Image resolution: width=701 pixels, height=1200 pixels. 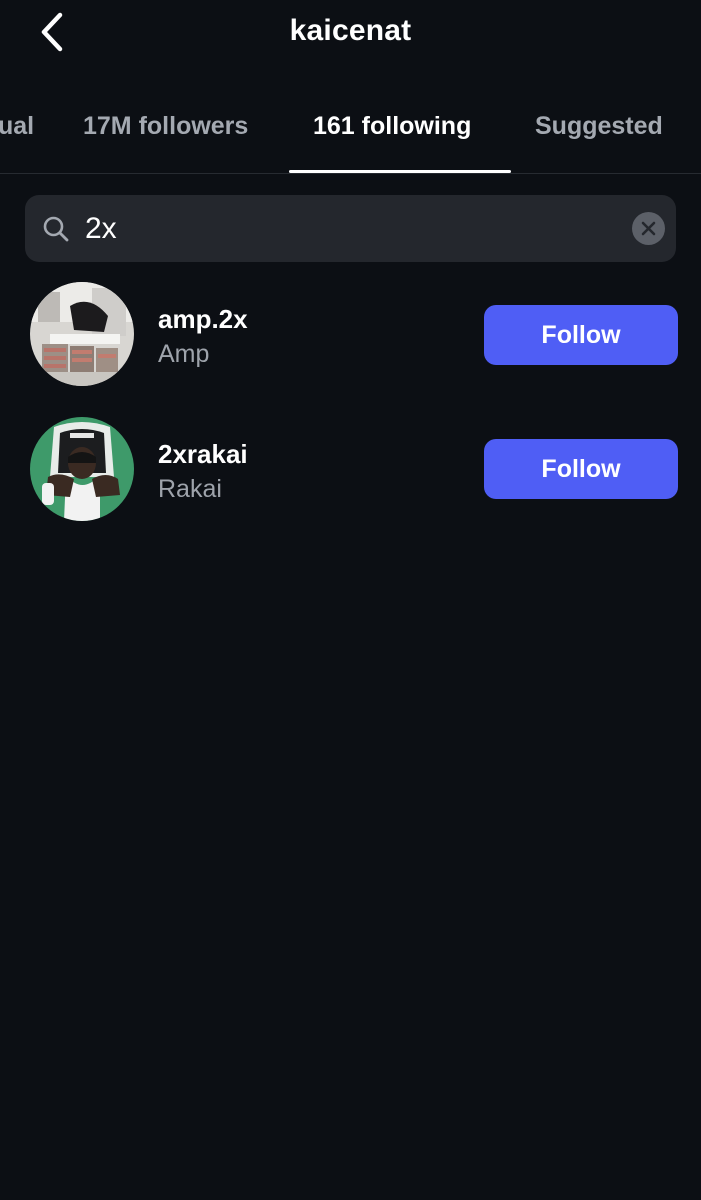 I want to click on search-input, so click(x=355, y=228).